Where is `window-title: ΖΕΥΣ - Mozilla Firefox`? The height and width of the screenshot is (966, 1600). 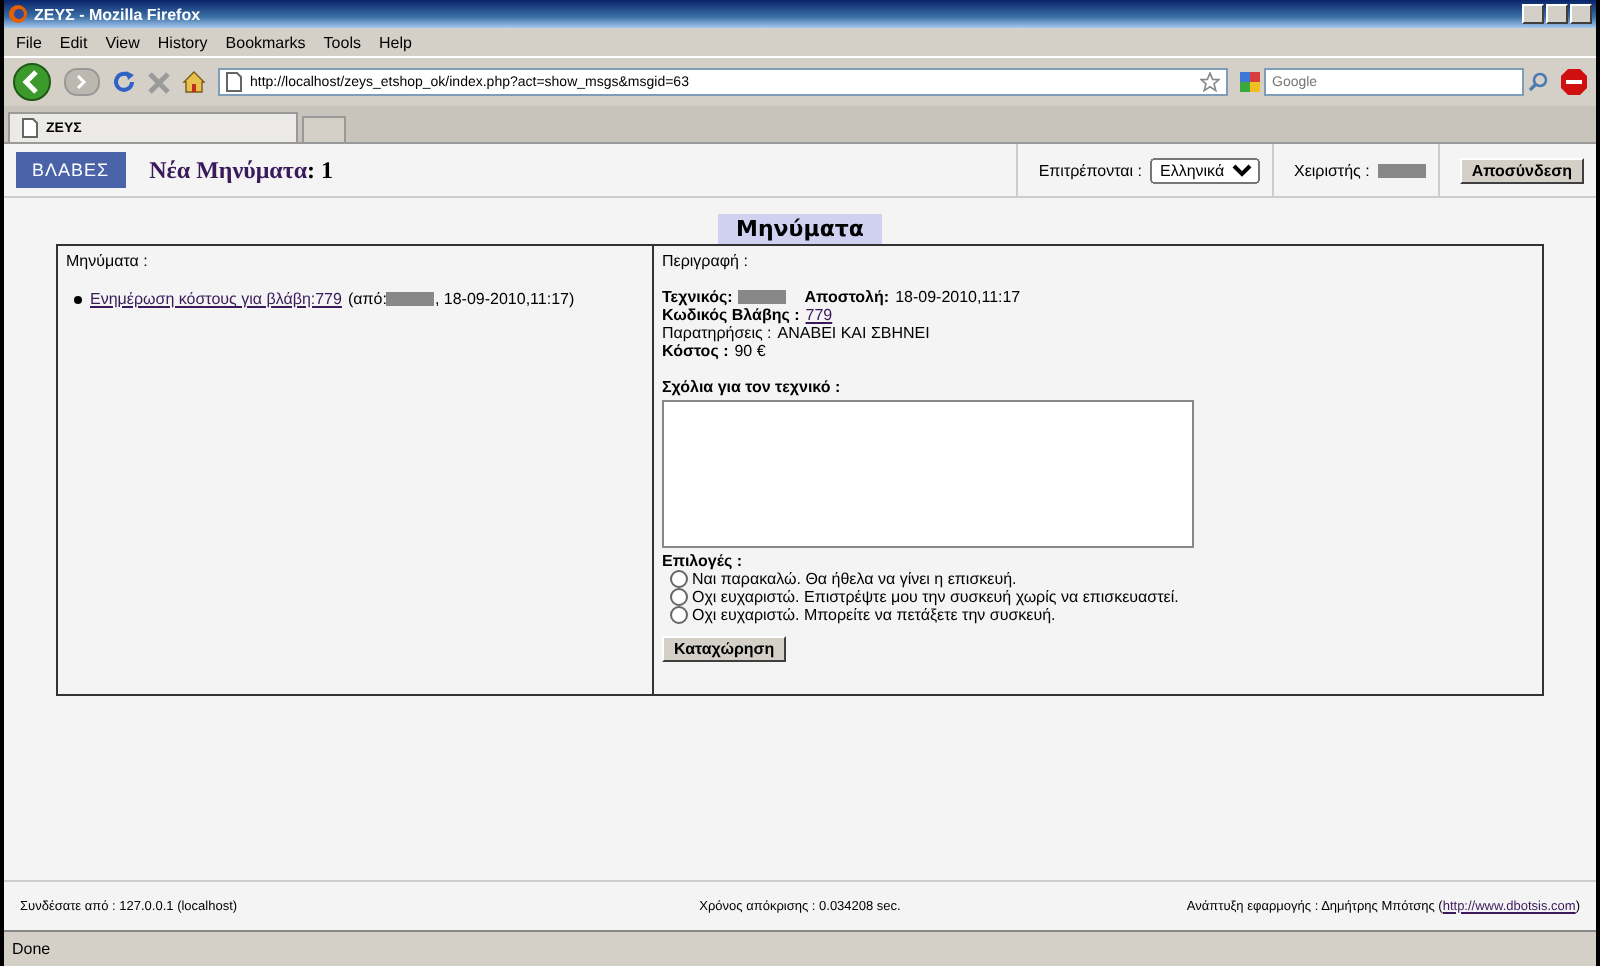
window-title: ΖΕΥΣ - Mozilla Firefox is located at coordinates (117, 14).